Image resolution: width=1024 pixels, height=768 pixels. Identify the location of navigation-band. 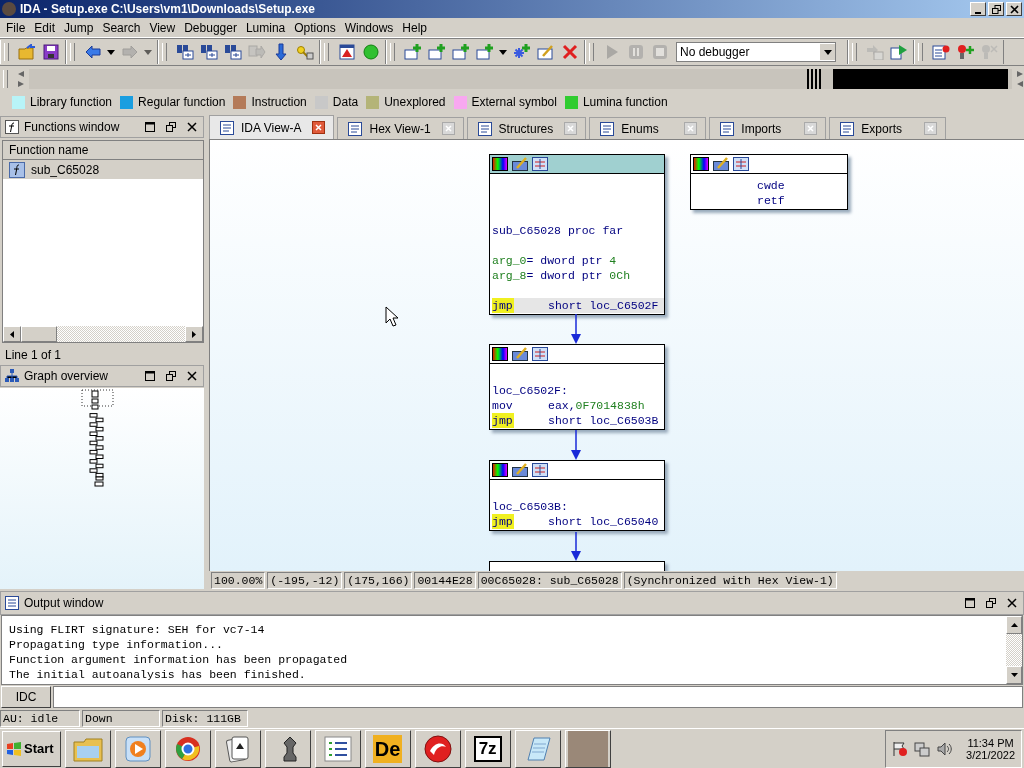
(520, 78).